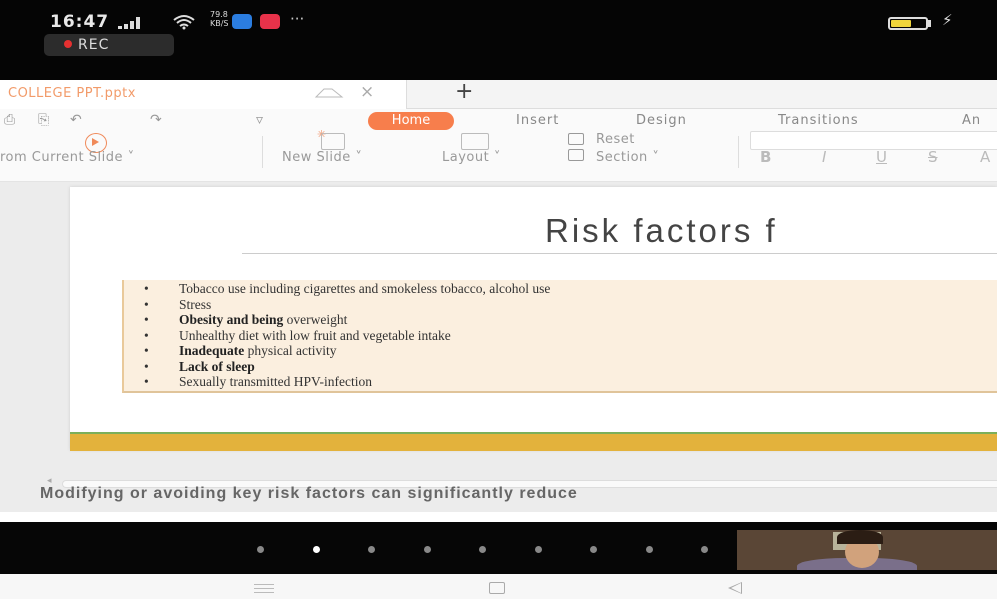 The height and width of the screenshot is (599, 997). I want to click on layout-button: Layout ˅, so click(471, 157).